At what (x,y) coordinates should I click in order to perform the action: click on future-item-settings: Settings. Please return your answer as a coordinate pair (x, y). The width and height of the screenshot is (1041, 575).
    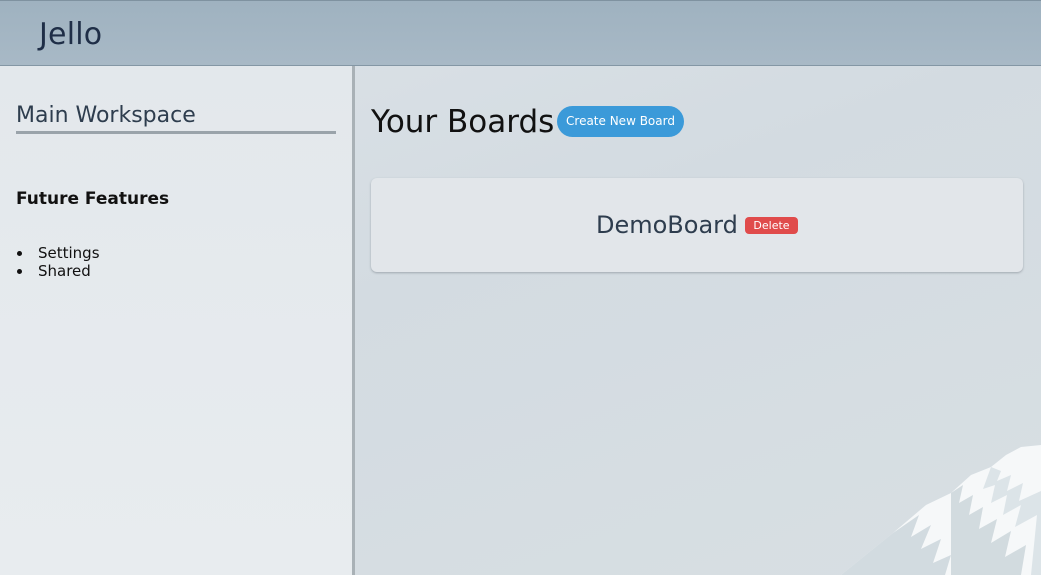
    Looking at the image, I should click on (58, 253).